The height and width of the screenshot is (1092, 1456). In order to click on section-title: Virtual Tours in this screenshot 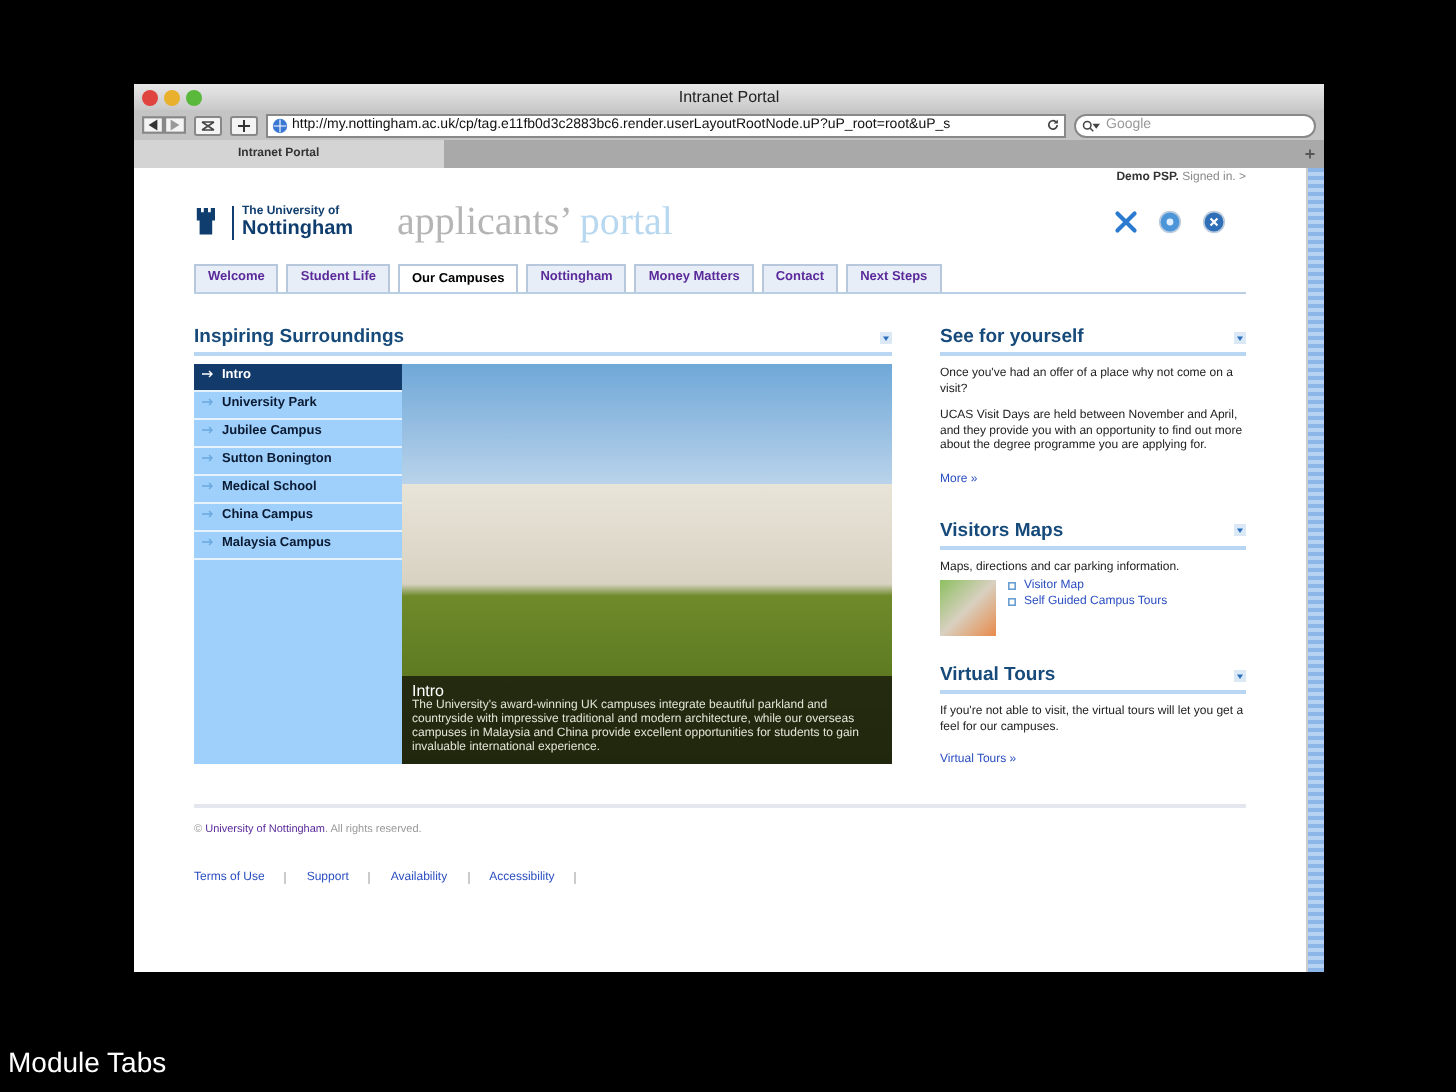, I will do `click(998, 675)`.